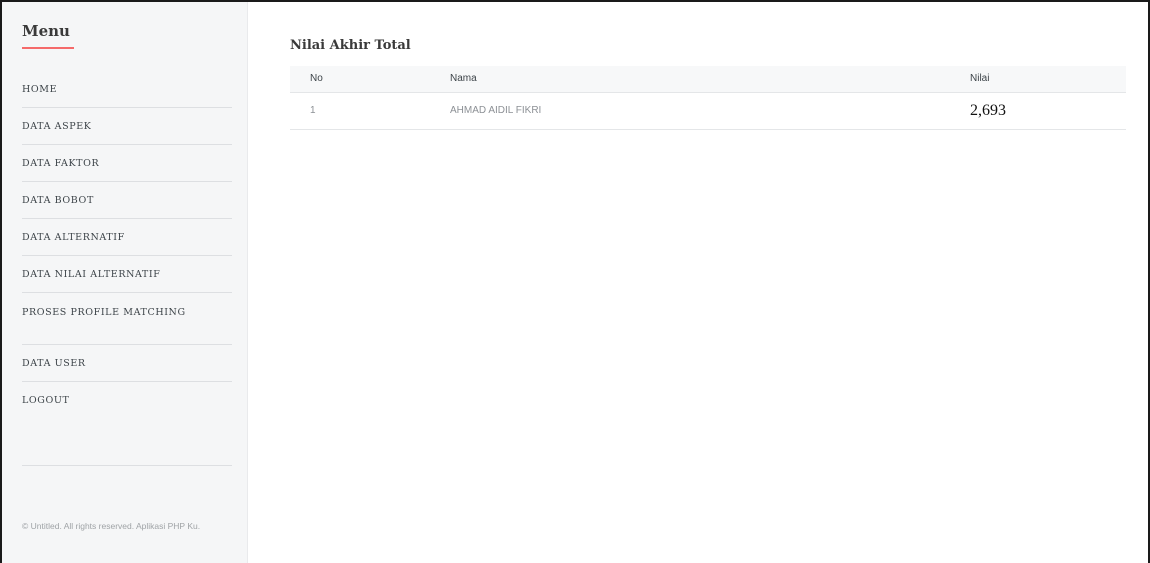 The width and height of the screenshot is (1150, 563). What do you see at coordinates (127, 274) in the screenshot?
I see `sidebar-item-data-nilai-alternatif: DATA NILAI ALTERNATIF` at bounding box center [127, 274].